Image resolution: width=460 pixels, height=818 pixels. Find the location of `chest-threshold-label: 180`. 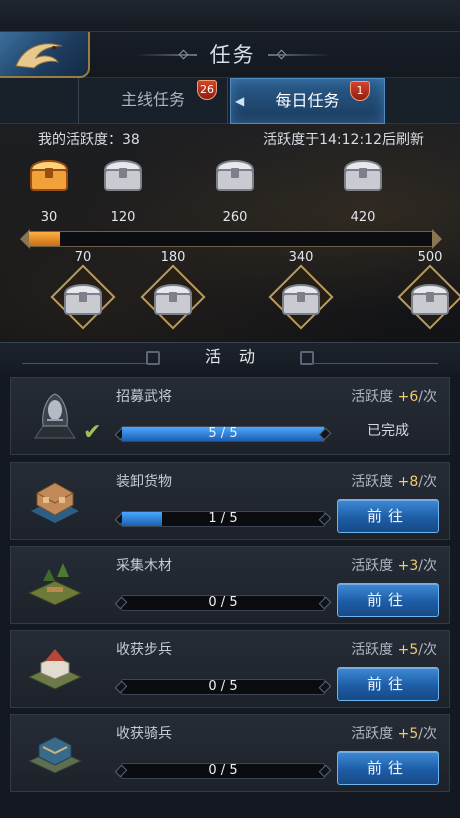

chest-threshold-label: 180 is located at coordinates (173, 257).